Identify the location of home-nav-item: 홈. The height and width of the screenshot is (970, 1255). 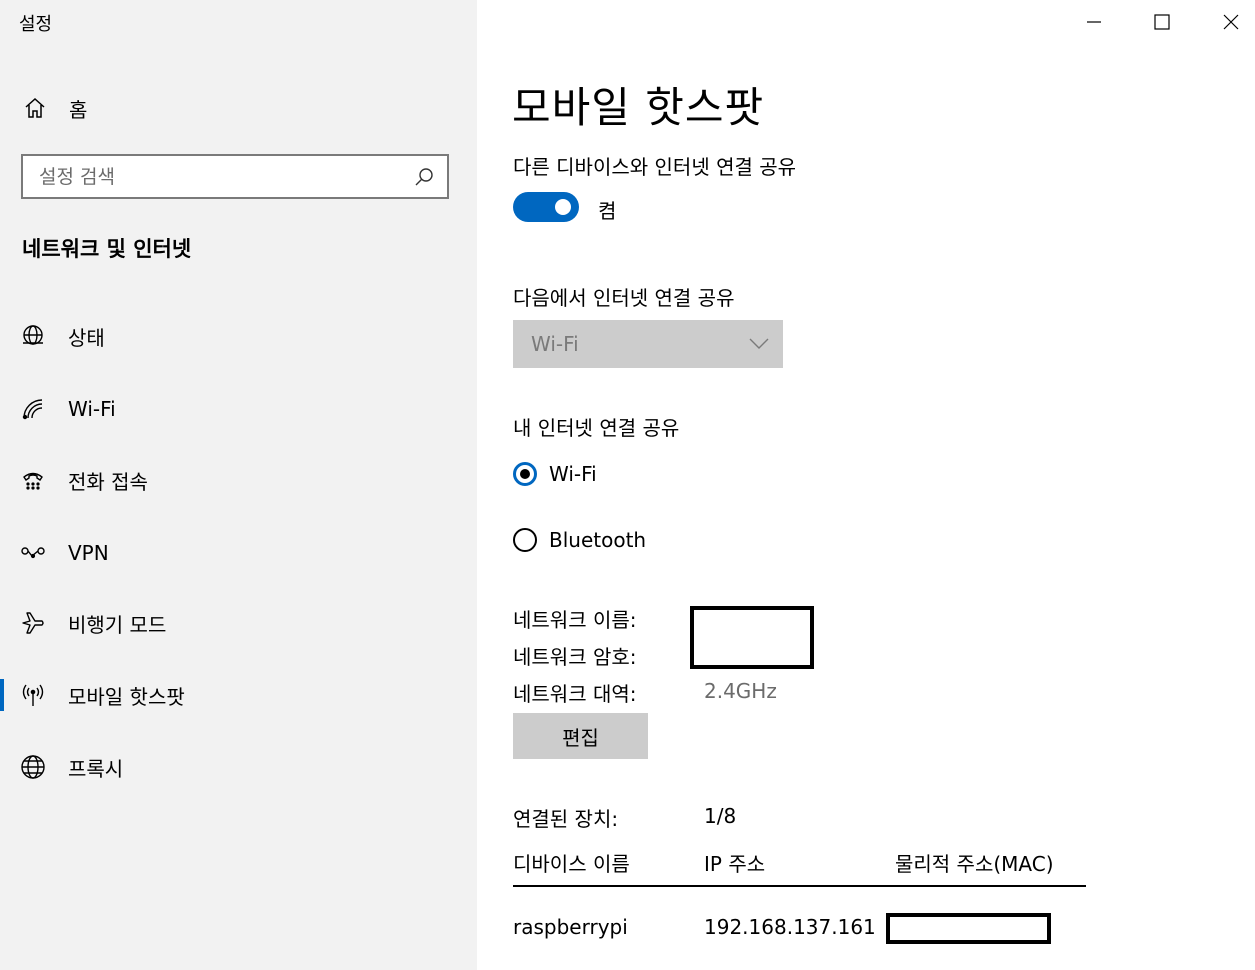
(53, 108).